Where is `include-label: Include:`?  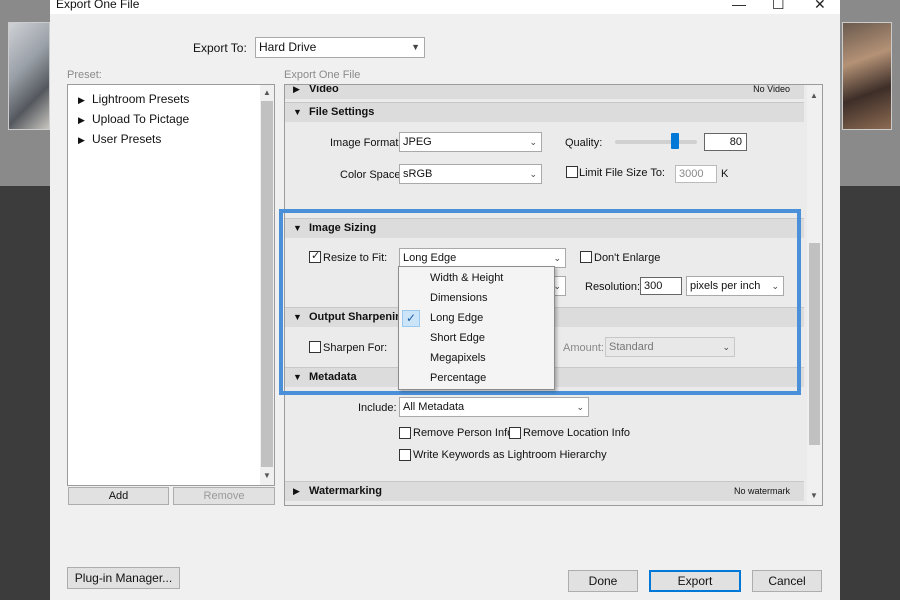
include-label: Include: is located at coordinates (377, 408).